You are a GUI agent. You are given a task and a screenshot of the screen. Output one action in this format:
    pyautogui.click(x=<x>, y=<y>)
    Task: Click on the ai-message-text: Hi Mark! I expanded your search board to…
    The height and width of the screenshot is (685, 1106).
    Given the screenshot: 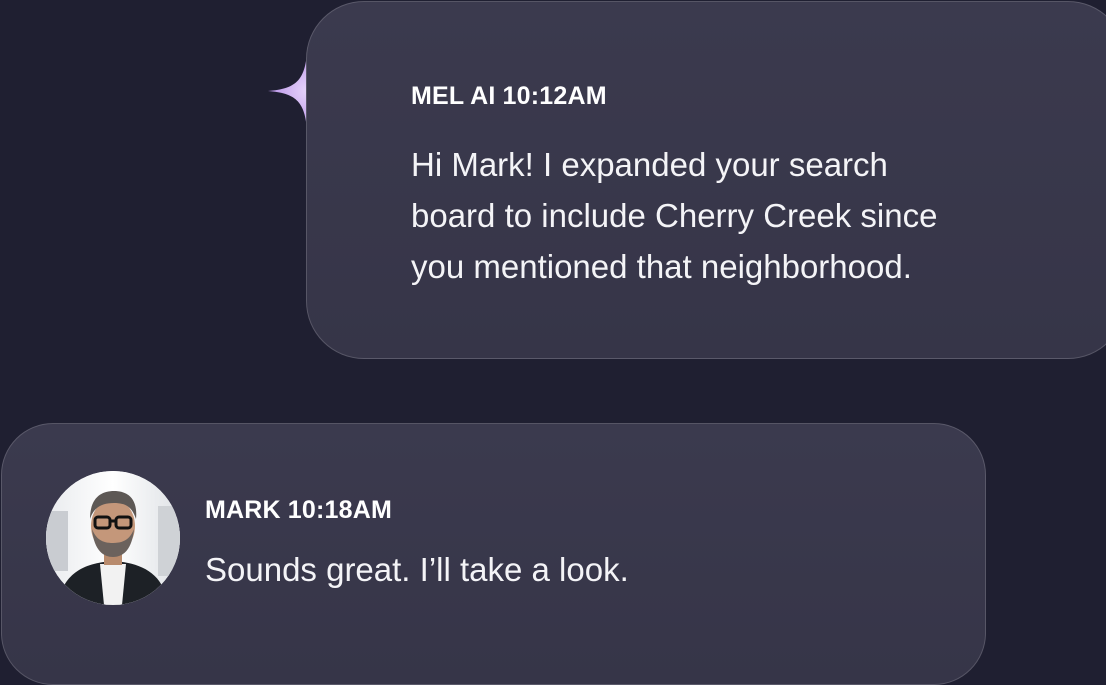 What is the action you would take?
    pyautogui.click(x=674, y=215)
    